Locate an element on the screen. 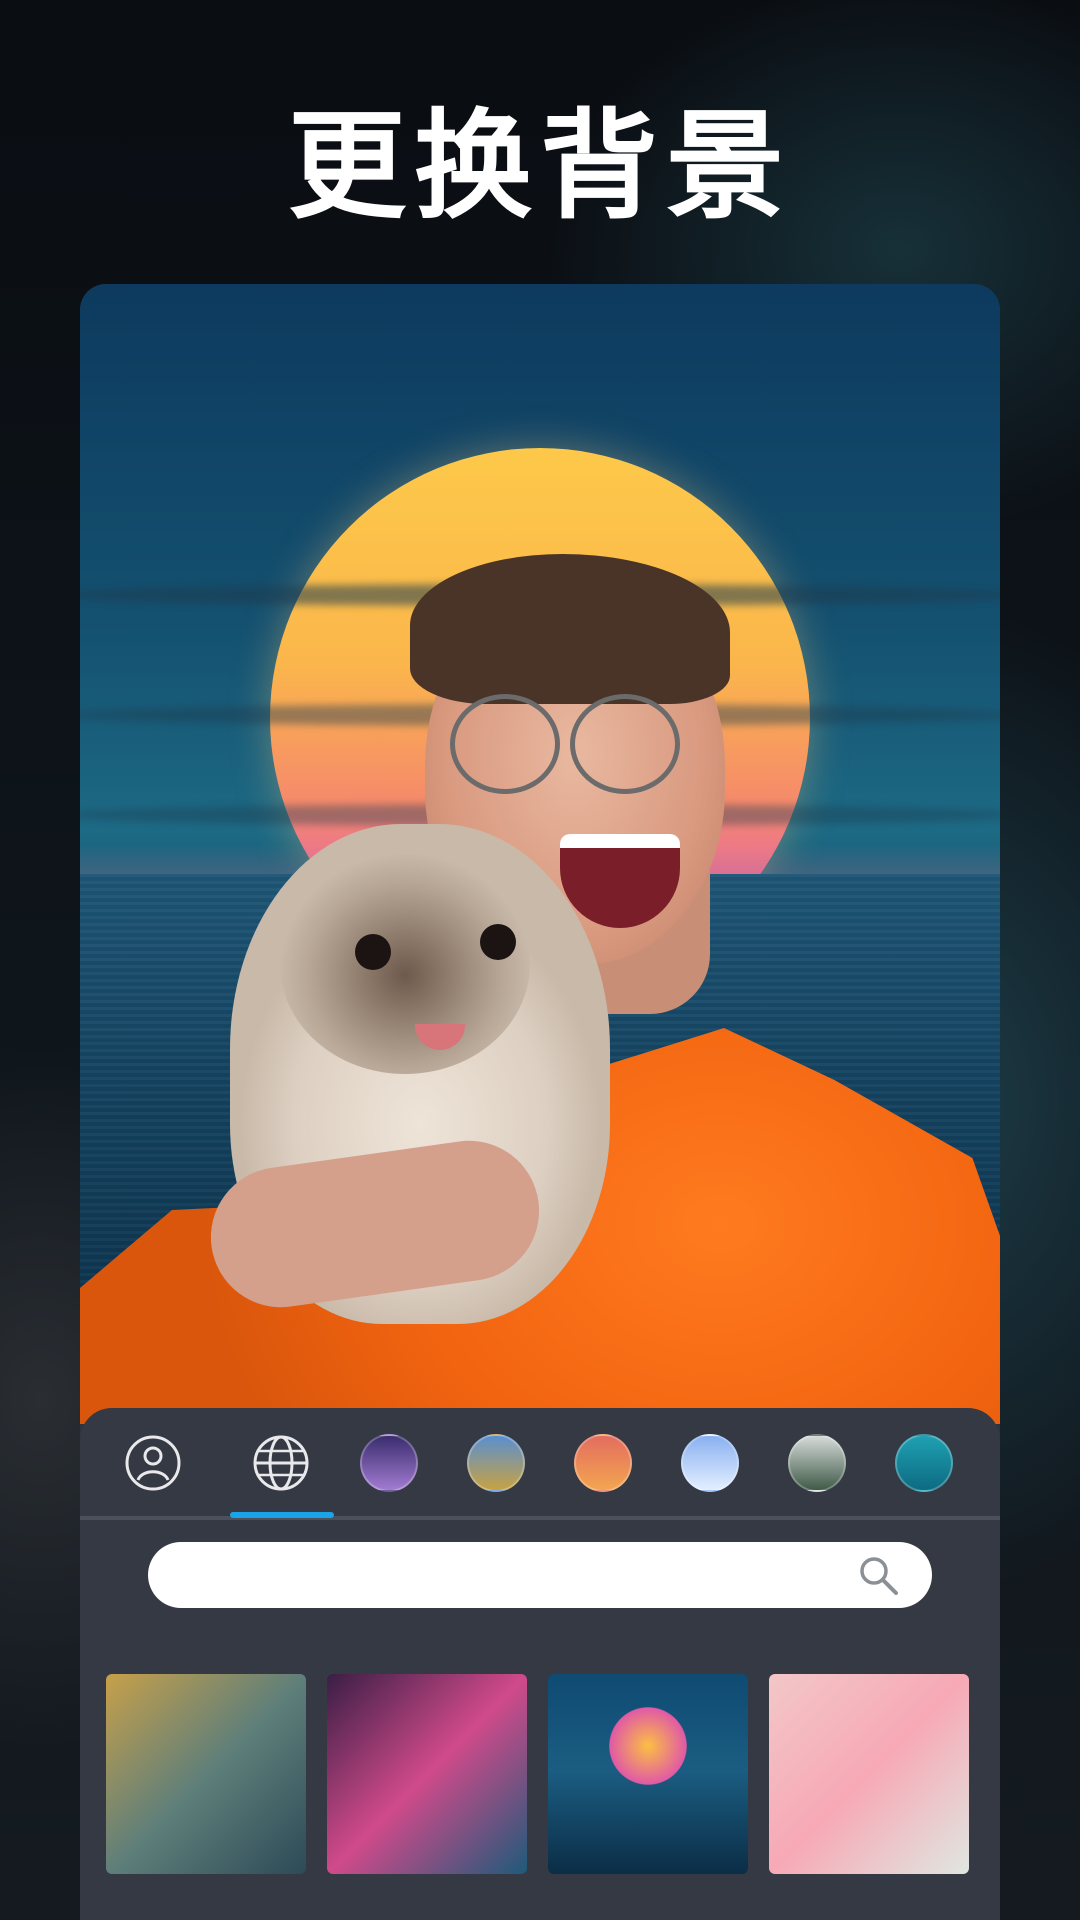 The width and height of the screenshot is (1080, 1920). search-bar is located at coordinates (540, 1575).